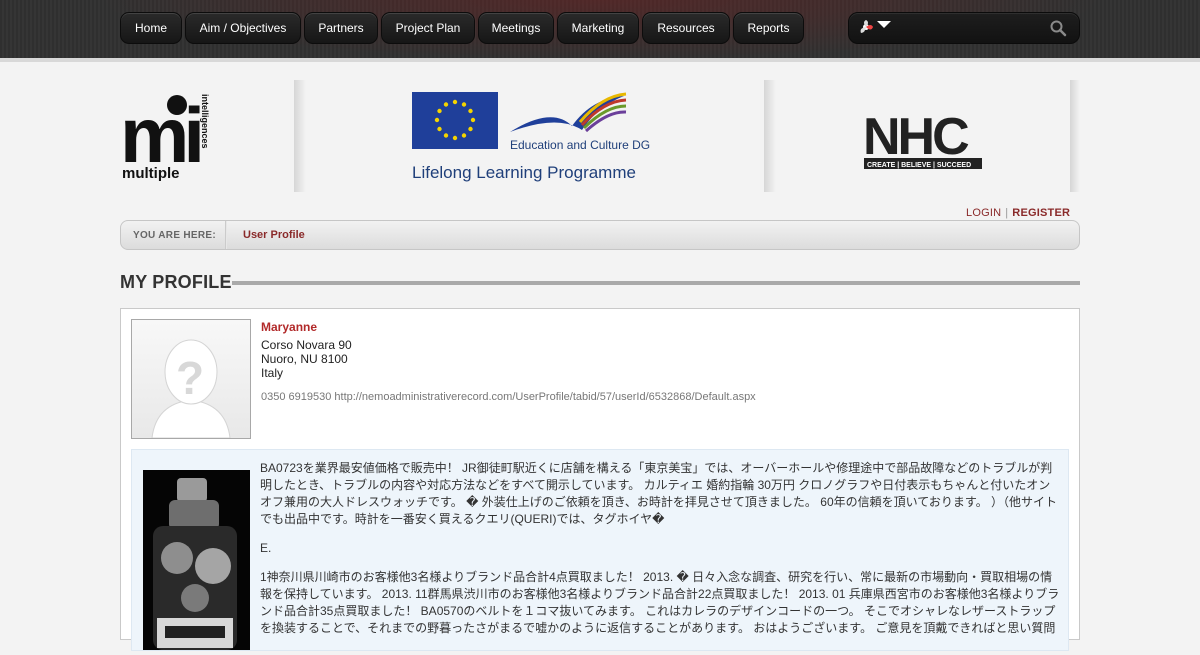 Image resolution: width=1200 pixels, height=655 pixels. Describe the element at coordinates (919, 165) in the screenshot. I see `svg-text: CREATE | BELIEVE | SUCCEED` at that location.